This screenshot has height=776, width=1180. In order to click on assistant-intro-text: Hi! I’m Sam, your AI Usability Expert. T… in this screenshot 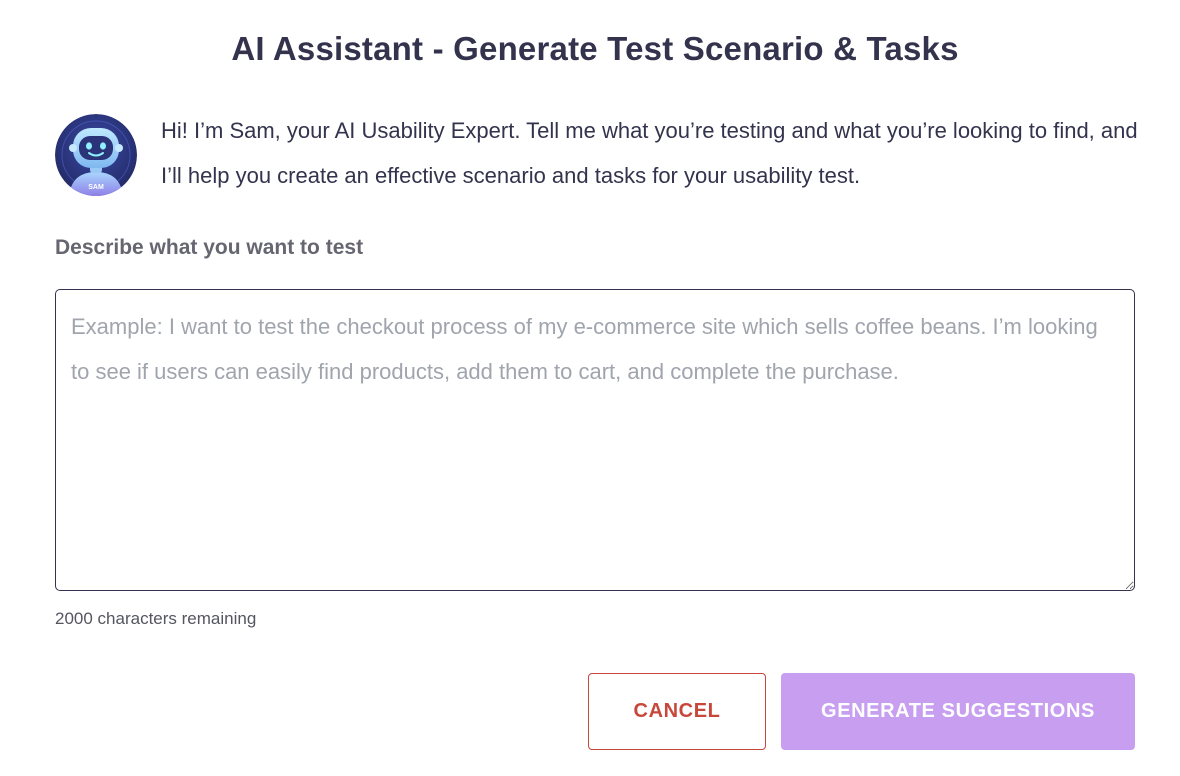, I will do `click(649, 153)`.